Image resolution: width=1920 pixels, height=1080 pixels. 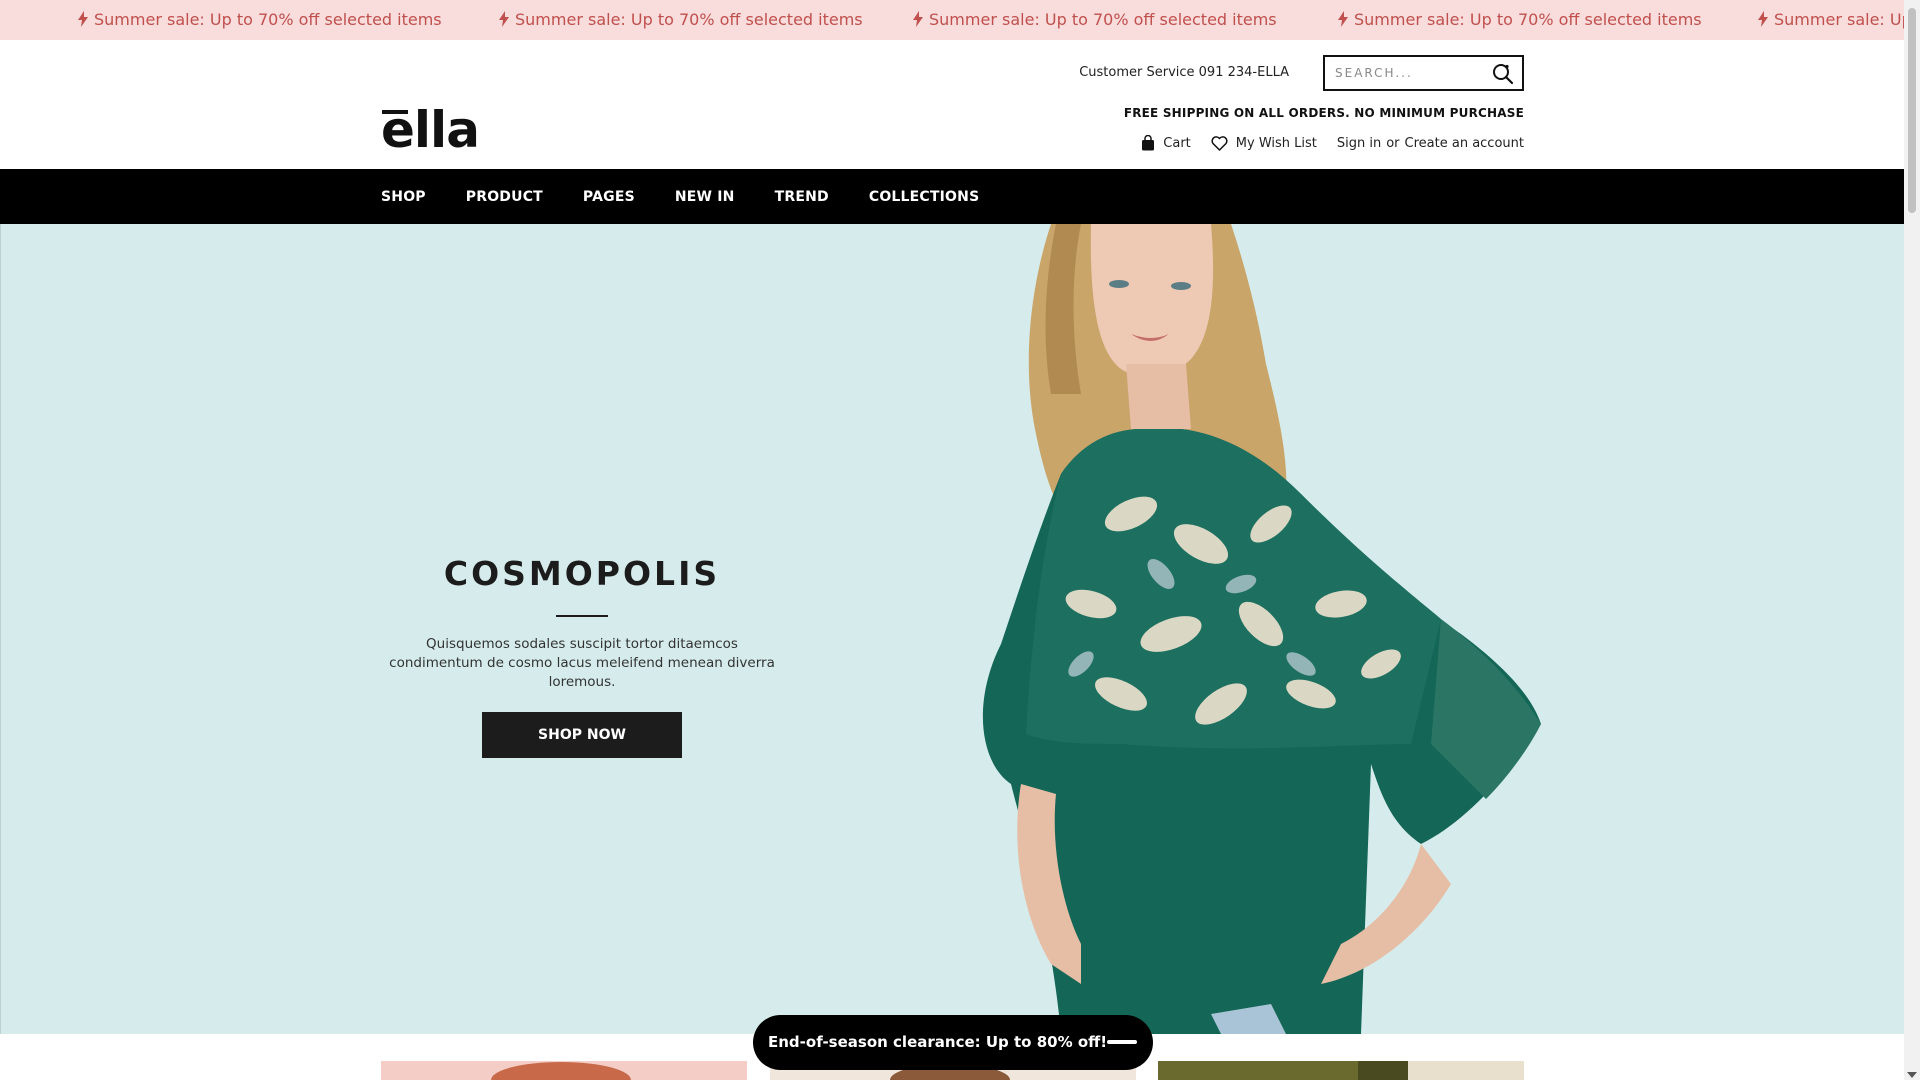 I want to click on customer-service-text: Customer Service 091 234-ELLA, so click(x=1184, y=72).